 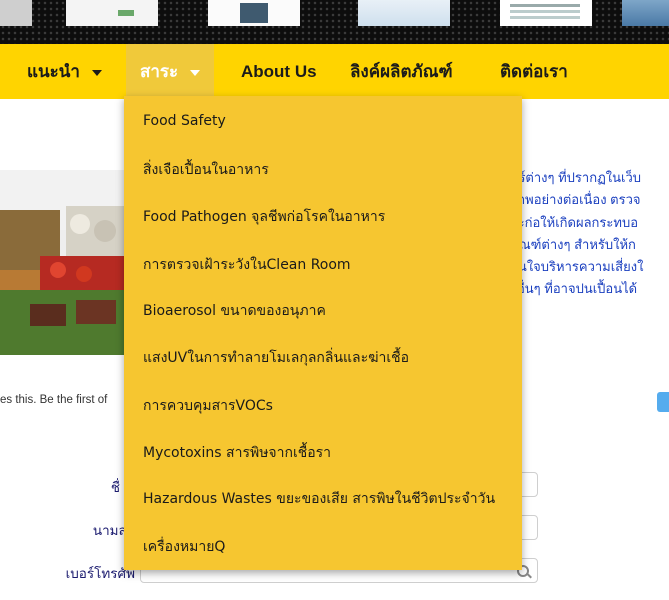 What do you see at coordinates (573, 244) in the screenshot?
I see `article-text-line: ภัณฑ์ต่างๆ สำหรับให้ก` at bounding box center [573, 244].